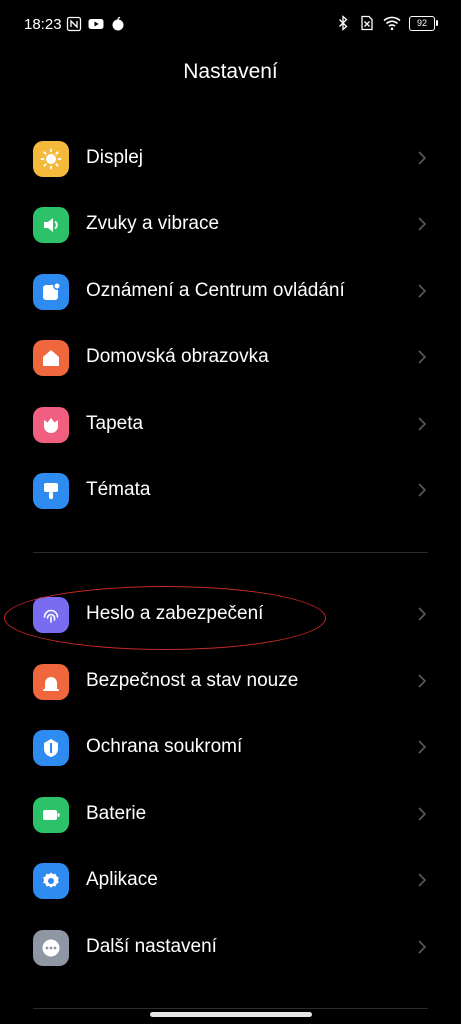 The height and width of the screenshot is (1024, 461). Describe the element at coordinates (230, 1008) in the screenshot. I see `section-divider-bottom` at that location.